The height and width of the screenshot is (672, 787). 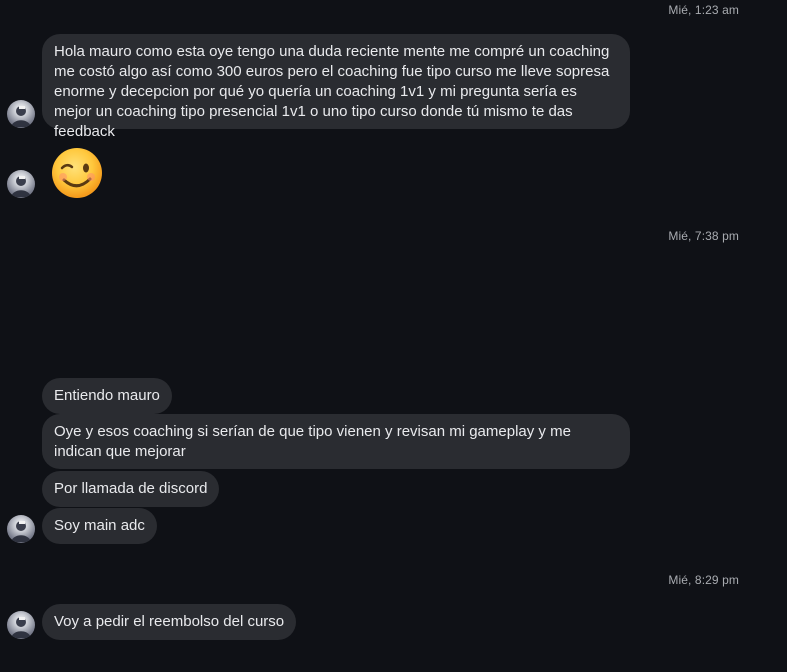 I want to click on message-bubble: Voy a pedir el reembolso del curso, so click(x=169, y=622).